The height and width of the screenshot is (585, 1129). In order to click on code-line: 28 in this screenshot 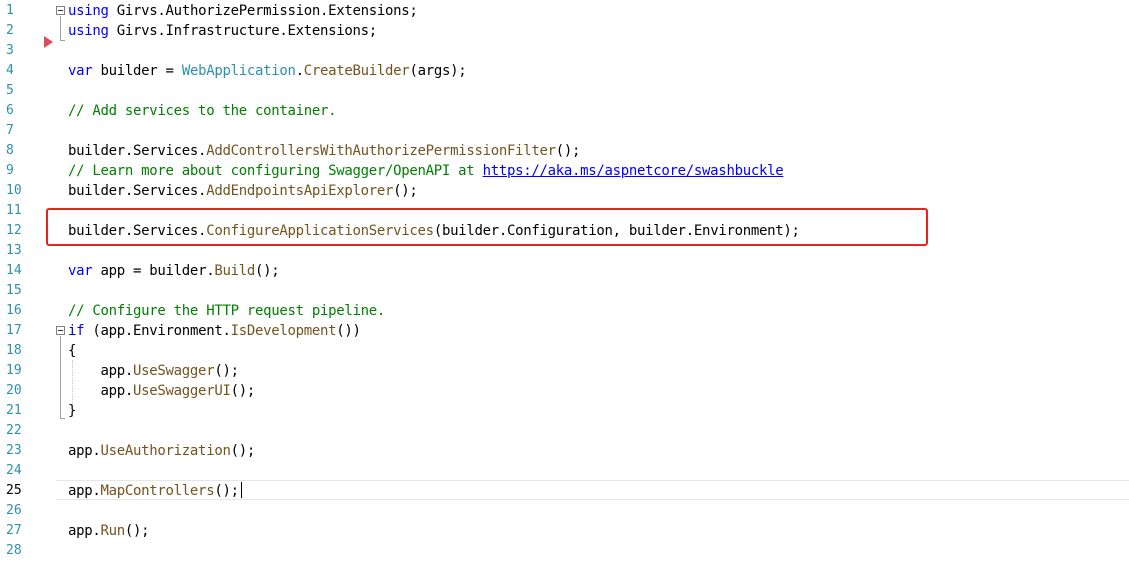, I will do `click(564, 551)`.